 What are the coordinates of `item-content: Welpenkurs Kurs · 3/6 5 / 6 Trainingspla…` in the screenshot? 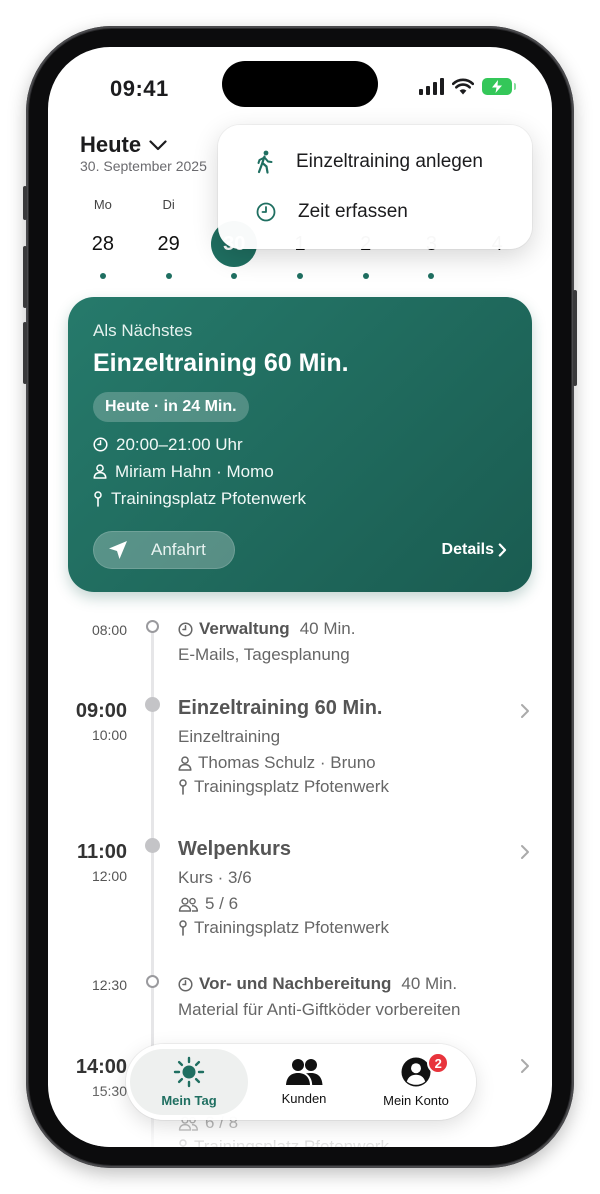 It's located at (355, 888).